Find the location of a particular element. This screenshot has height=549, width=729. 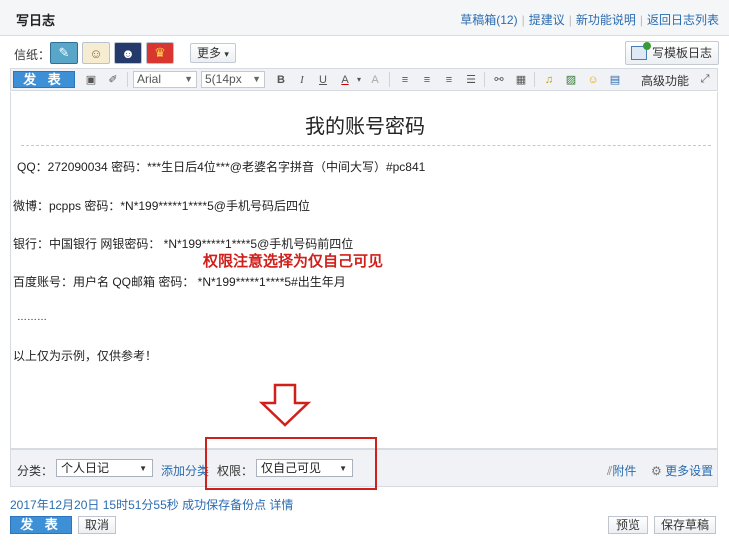

character-icon: ♛ is located at coordinates (160, 52).